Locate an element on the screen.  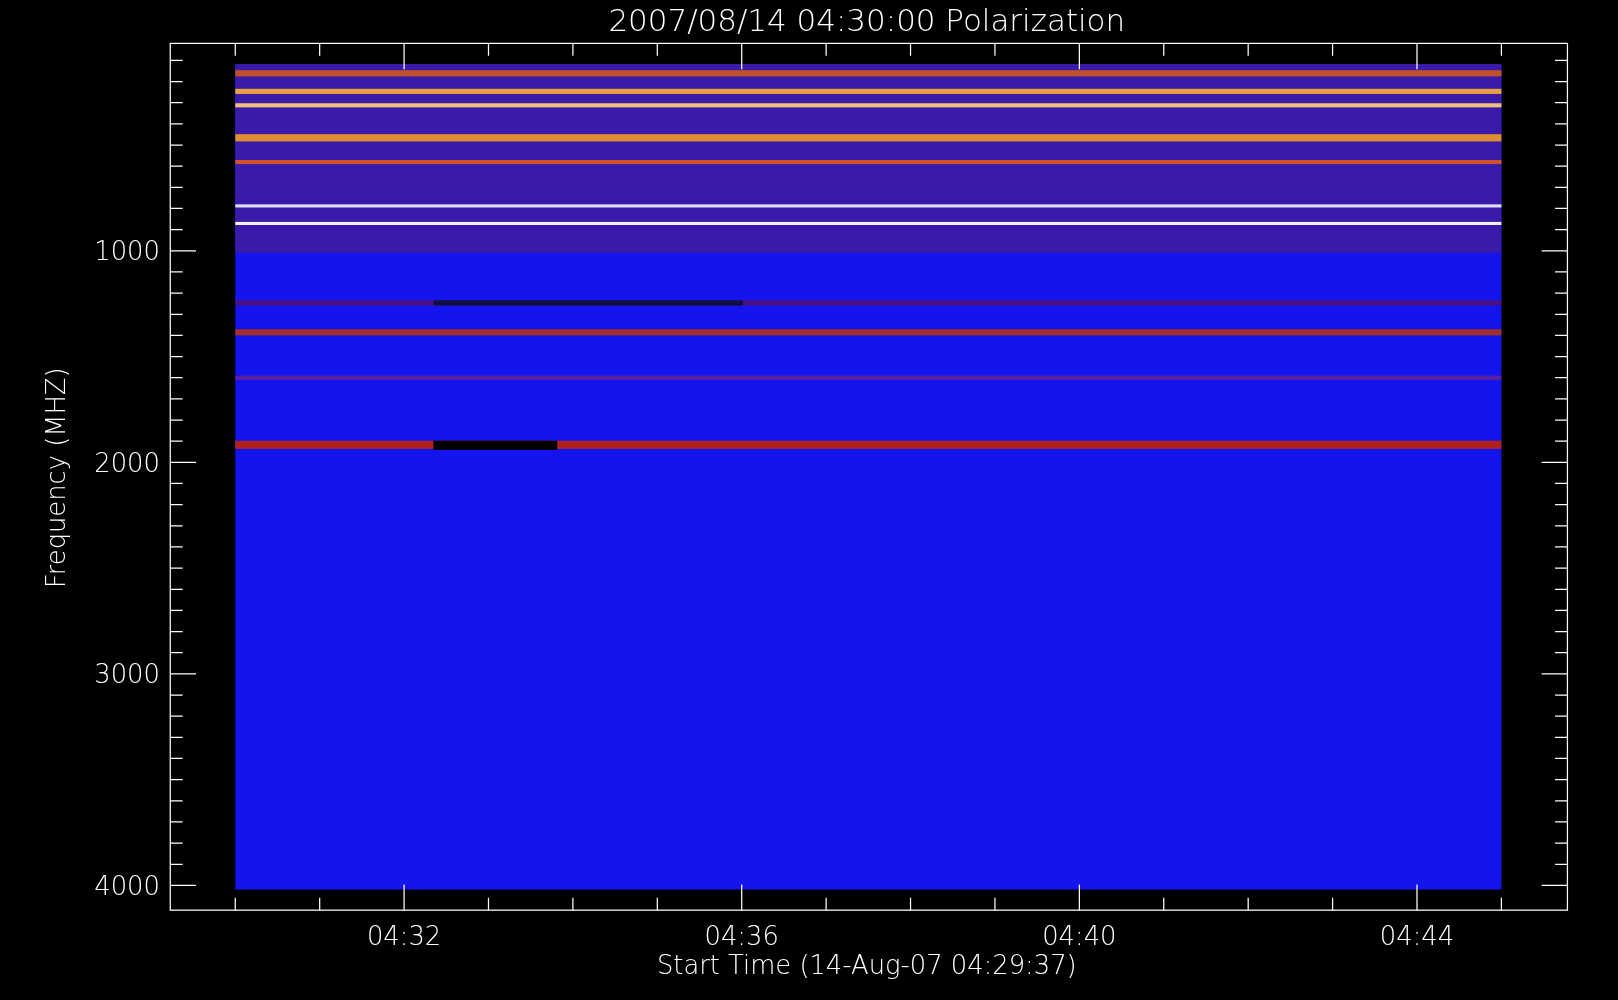
x-tick-label: 04:32 is located at coordinates (404, 936).